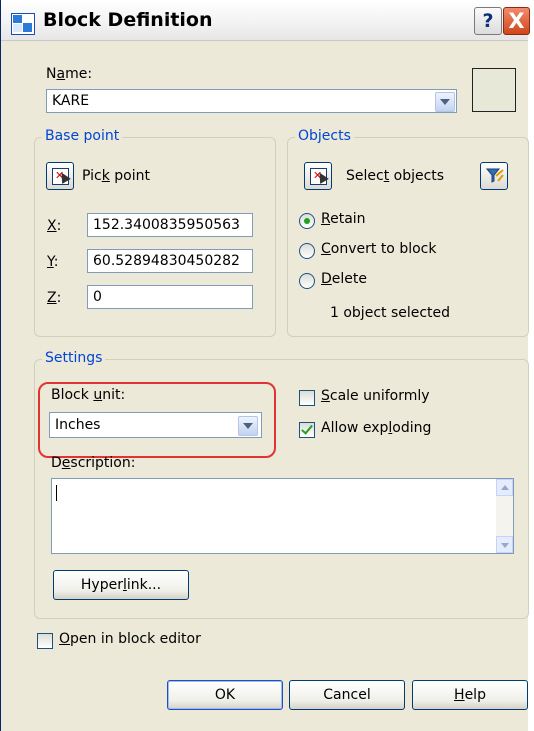 The width and height of the screenshot is (534, 731). I want to click on selection-status: 1 object selected, so click(390, 313).